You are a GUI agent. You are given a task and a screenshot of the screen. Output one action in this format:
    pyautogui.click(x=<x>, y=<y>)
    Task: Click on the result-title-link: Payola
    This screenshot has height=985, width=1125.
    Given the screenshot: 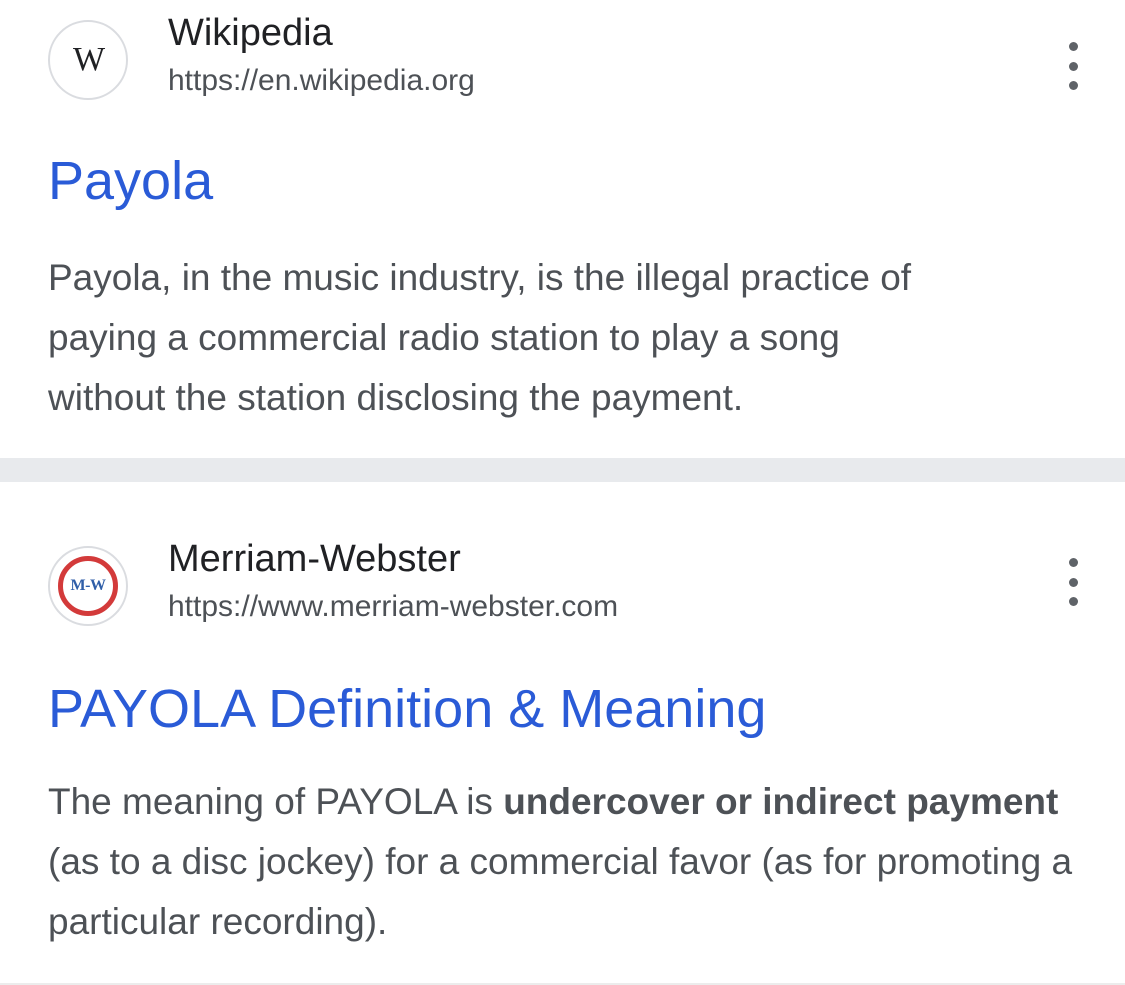 What is the action you would take?
    pyautogui.click(x=130, y=181)
    